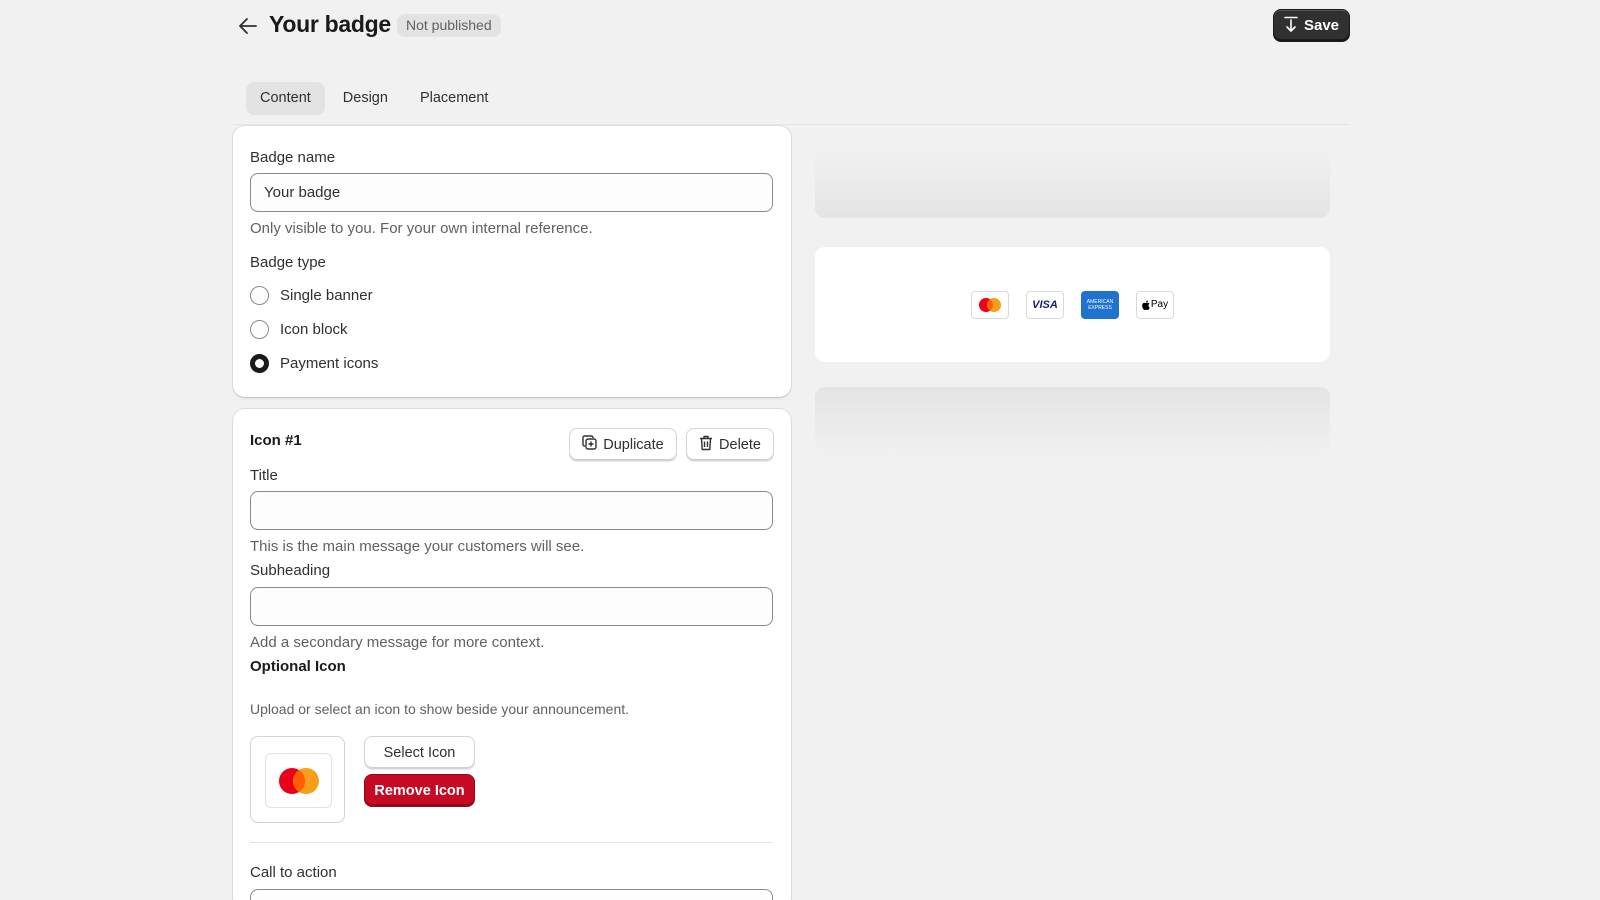  What do you see at coordinates (419, 790) in the screenshot?
I see `remove-icon-button: Remove Icon` at bounding box center [419, 790].